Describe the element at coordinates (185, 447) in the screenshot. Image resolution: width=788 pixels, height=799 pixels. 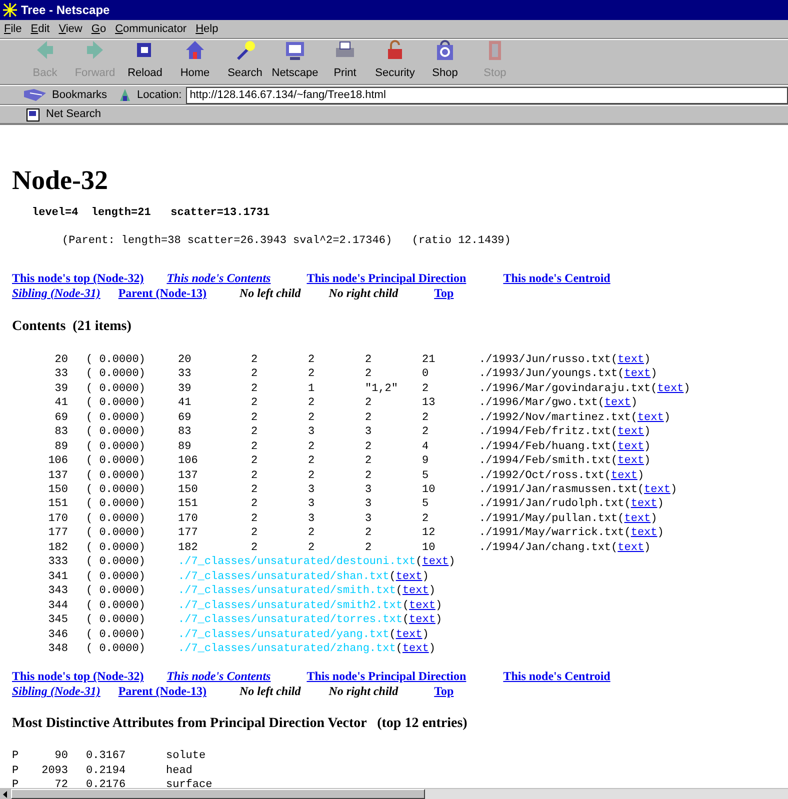
I see `table-cell-text: 89` at that location.